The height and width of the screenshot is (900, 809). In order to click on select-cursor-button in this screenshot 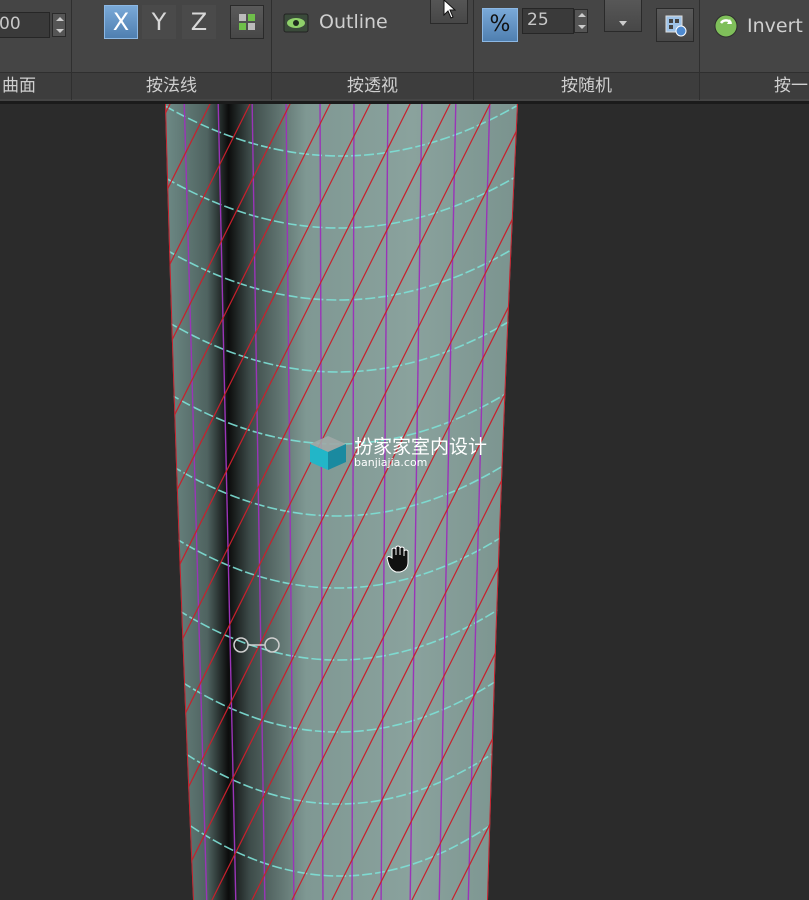, I will do `click(449, 12)`.